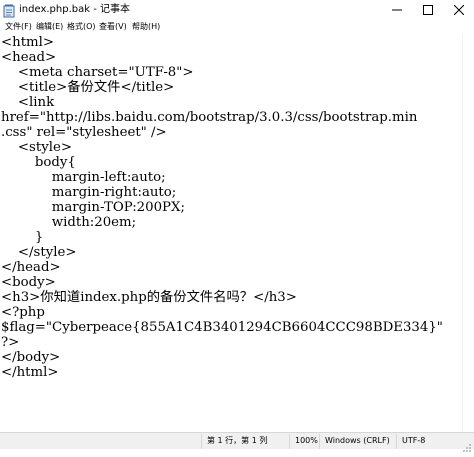  I want to click on menu-edit: 编辑(E), so click(49, 27).